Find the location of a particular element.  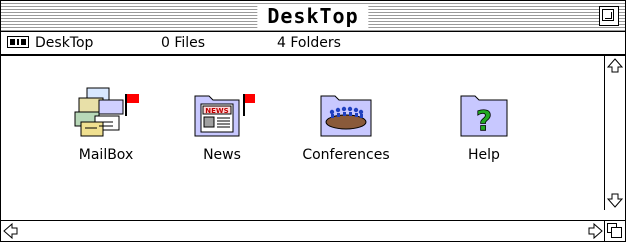

size-box is located at coordinates (614, 230).